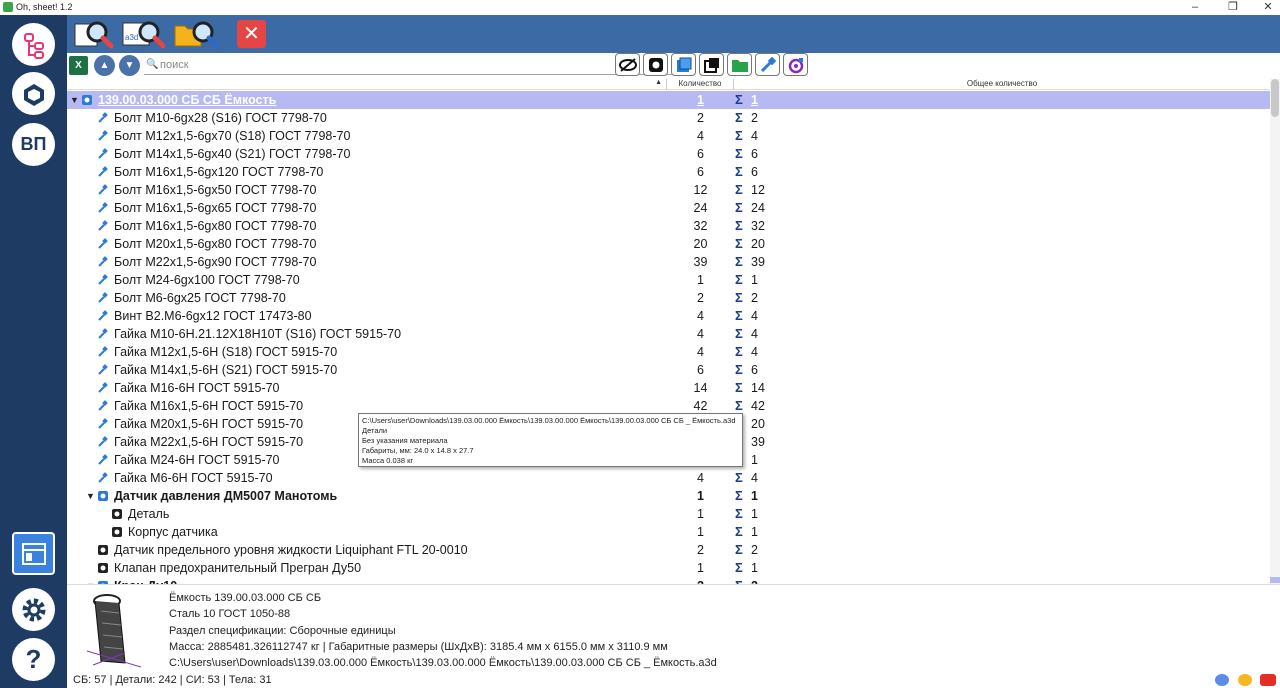  What do you see at coordinates (668, 298) in the screenshot?
I see `table-row: Болт М6-6gx25 ГОСТ 7798-70 2 Σ 2` at bounding box center [668, 298].